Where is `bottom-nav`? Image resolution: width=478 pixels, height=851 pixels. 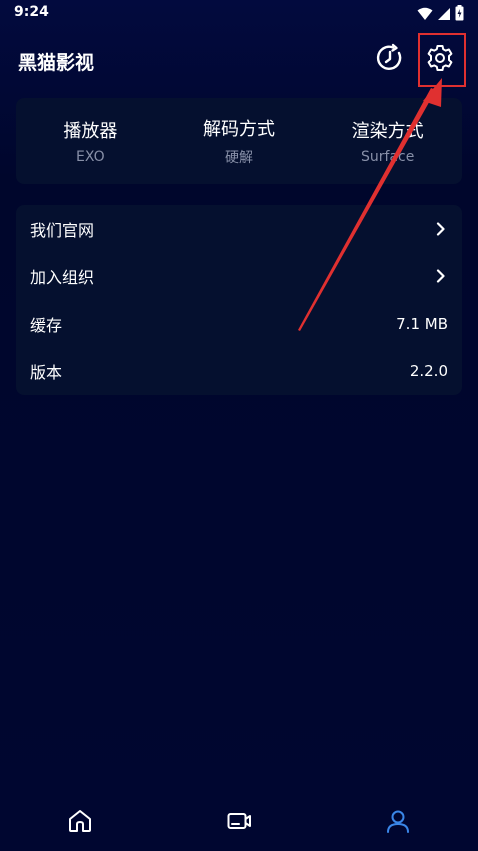 bottom-nav is located at coordinates (239, 823).